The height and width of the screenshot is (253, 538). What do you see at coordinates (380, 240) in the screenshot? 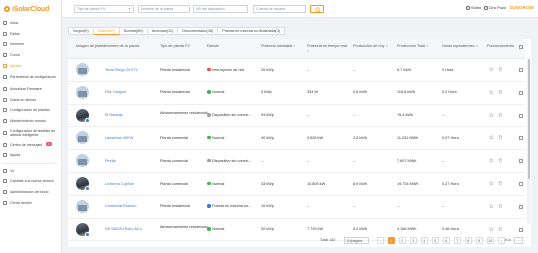
I see `prev-page-button: ‹` at bounding box center [380, 240].